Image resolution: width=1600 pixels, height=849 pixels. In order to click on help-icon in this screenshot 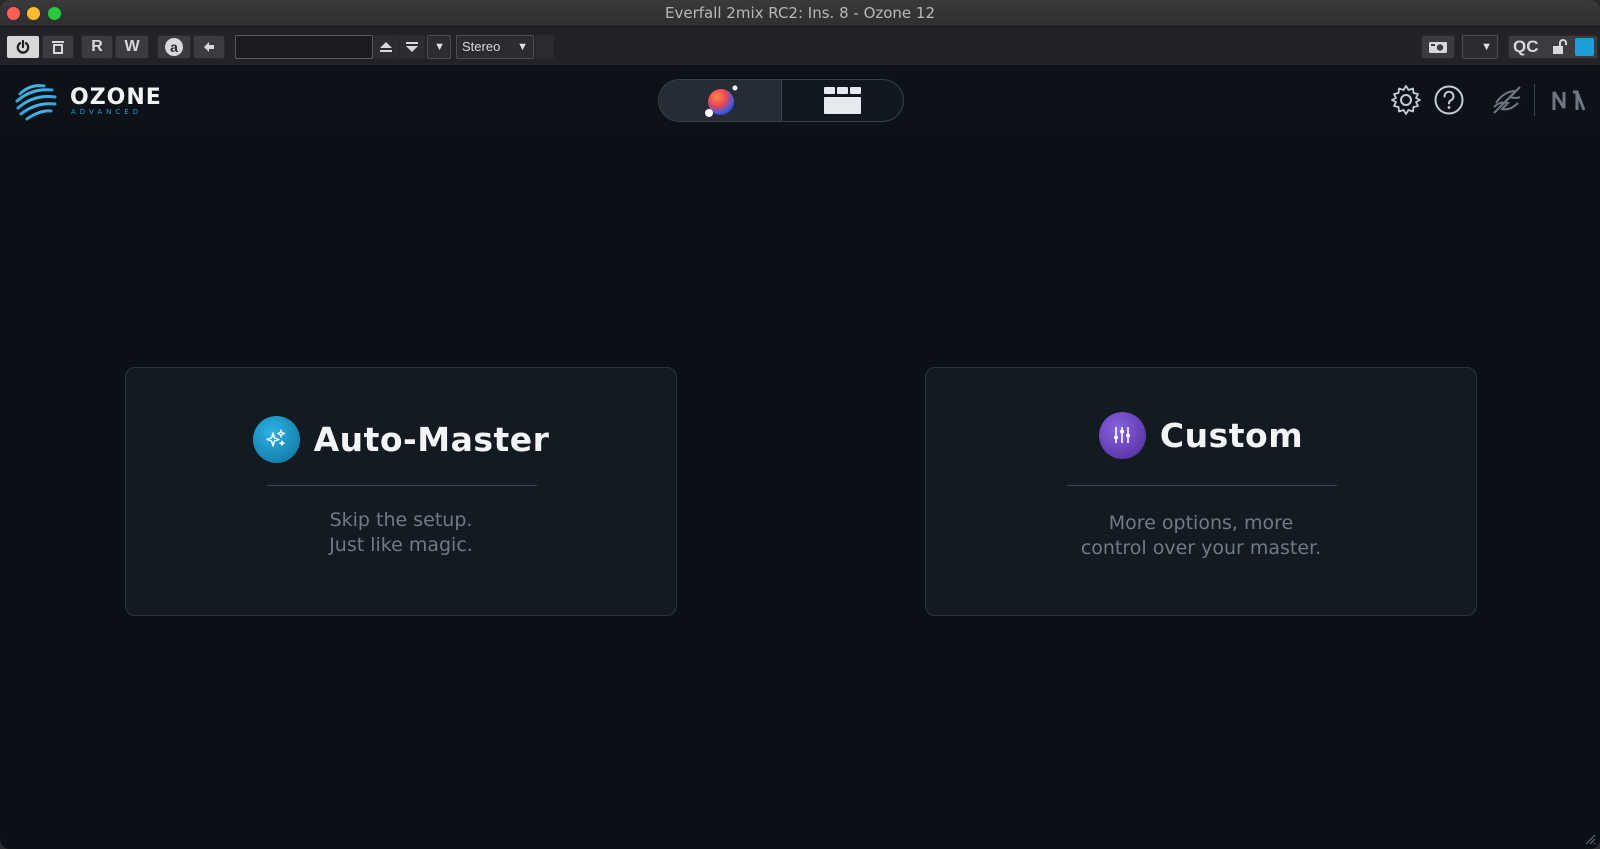, I will do `click(1449, 100)`.